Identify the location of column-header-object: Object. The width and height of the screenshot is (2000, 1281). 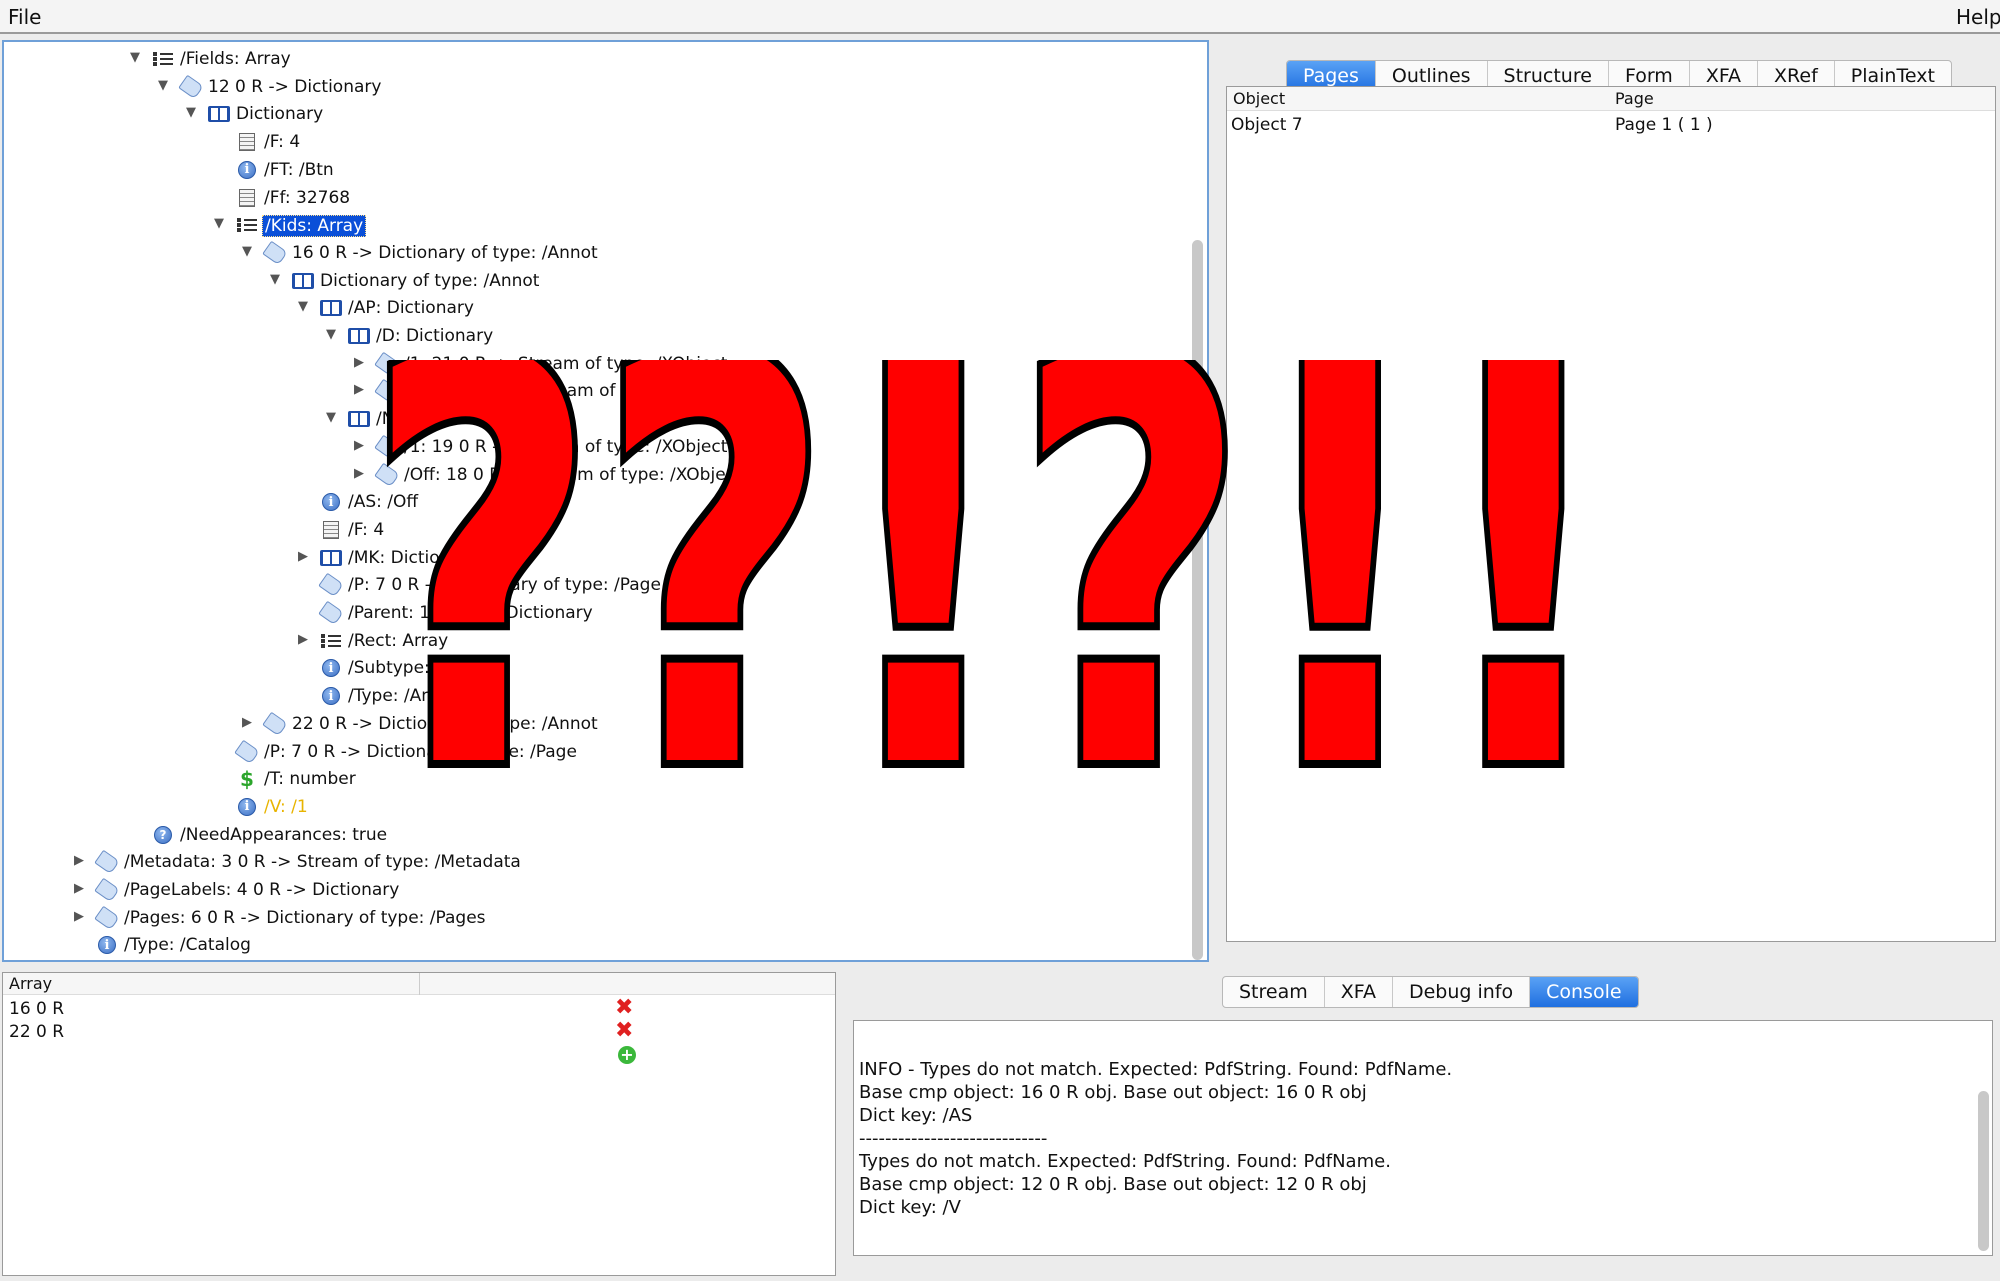
(1259, 98).